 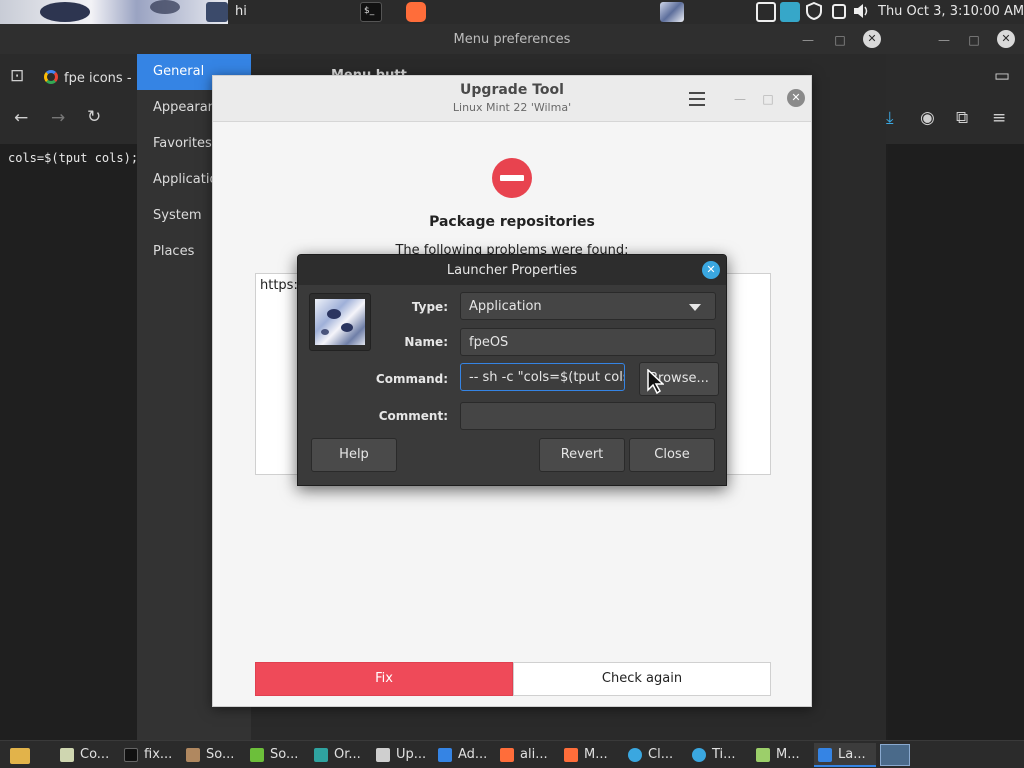 What do you see at coordinates (279, 285) in the screenshot?
I see `repository-entry: https:` at bounding box center [279, 285].